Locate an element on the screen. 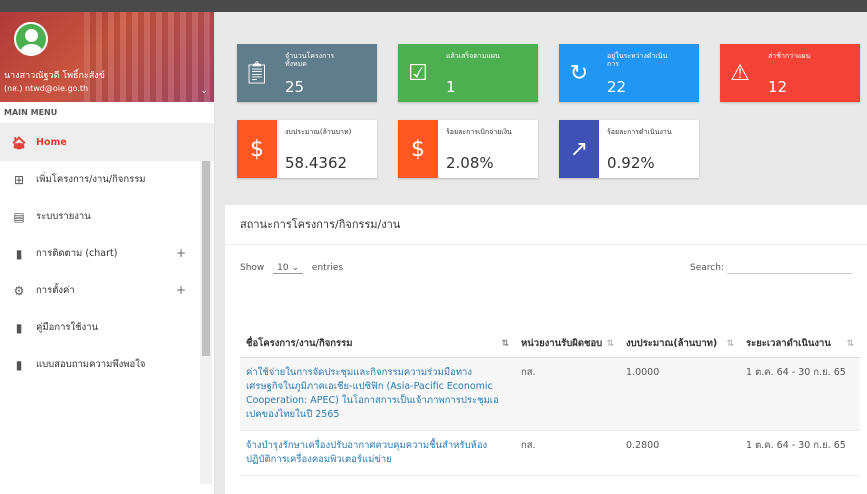 The image size is (867, 494). column-header-budget: งบประมาณ(ล้านบาท) ⇅ is located at coordinates (680, 329).